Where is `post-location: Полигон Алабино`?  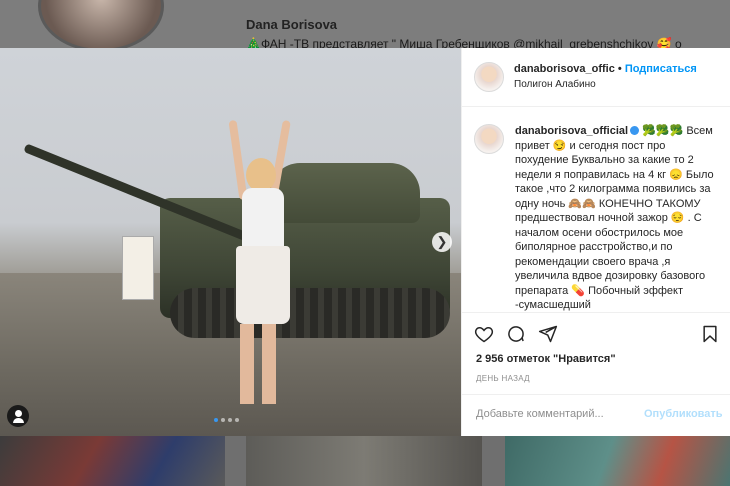
post-location: Полигон Алабино is located at coordinates (555, 84).